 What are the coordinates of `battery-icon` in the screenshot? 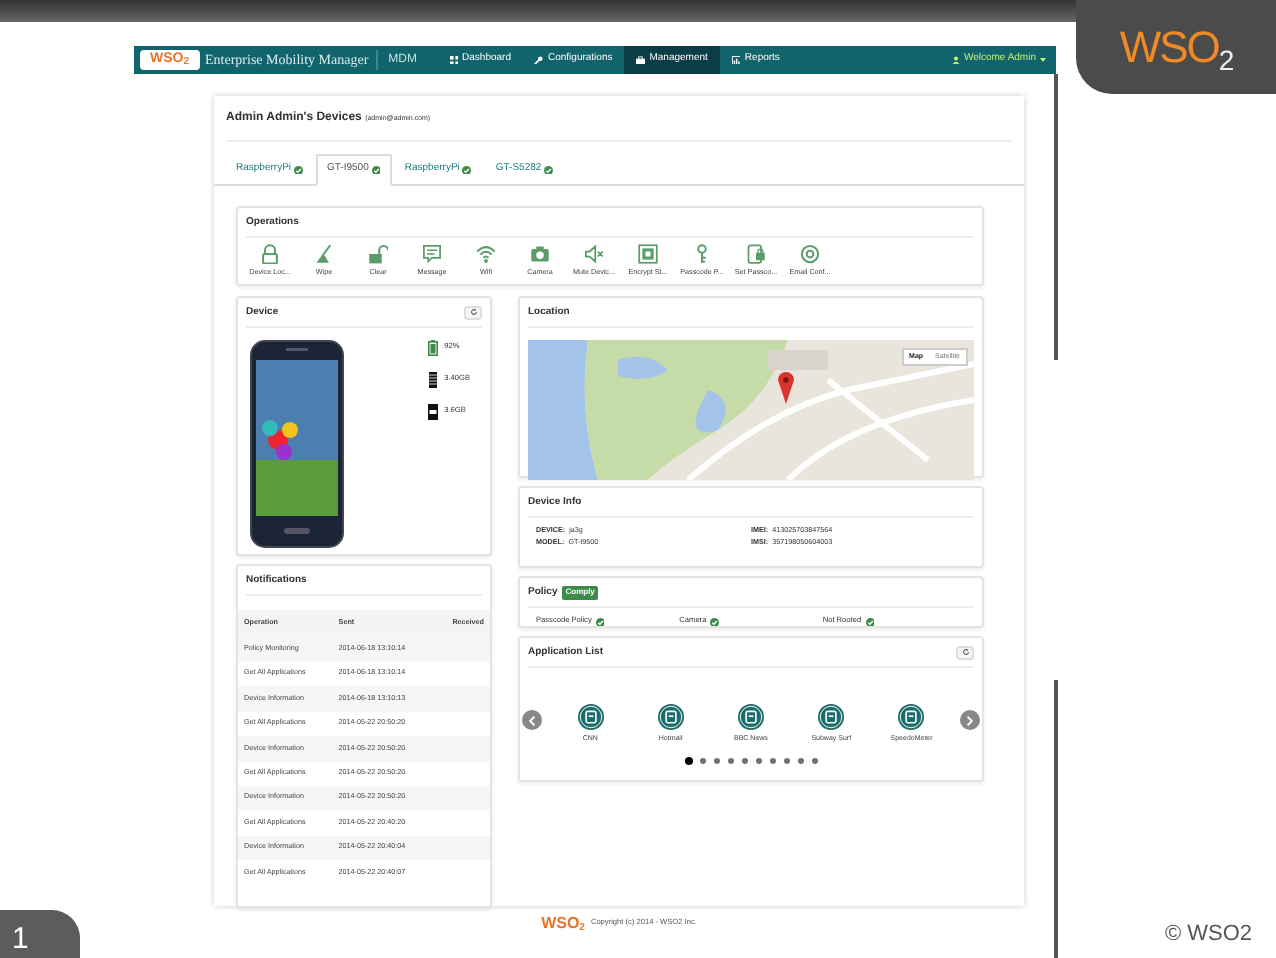 It's located at (433, 348).